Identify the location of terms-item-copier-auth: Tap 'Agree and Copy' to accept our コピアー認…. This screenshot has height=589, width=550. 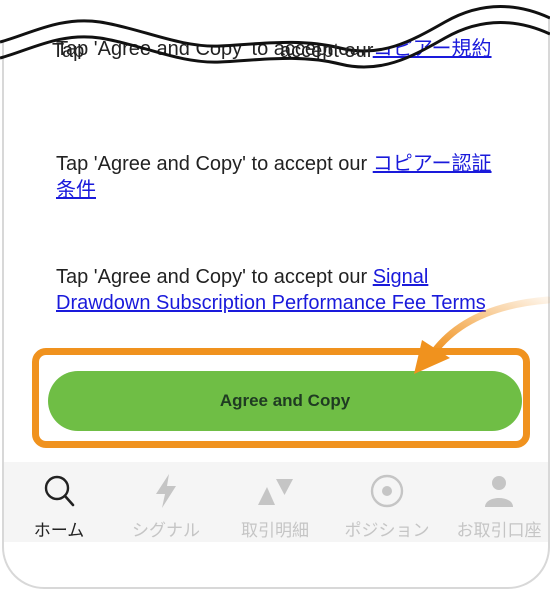
(282, 177).